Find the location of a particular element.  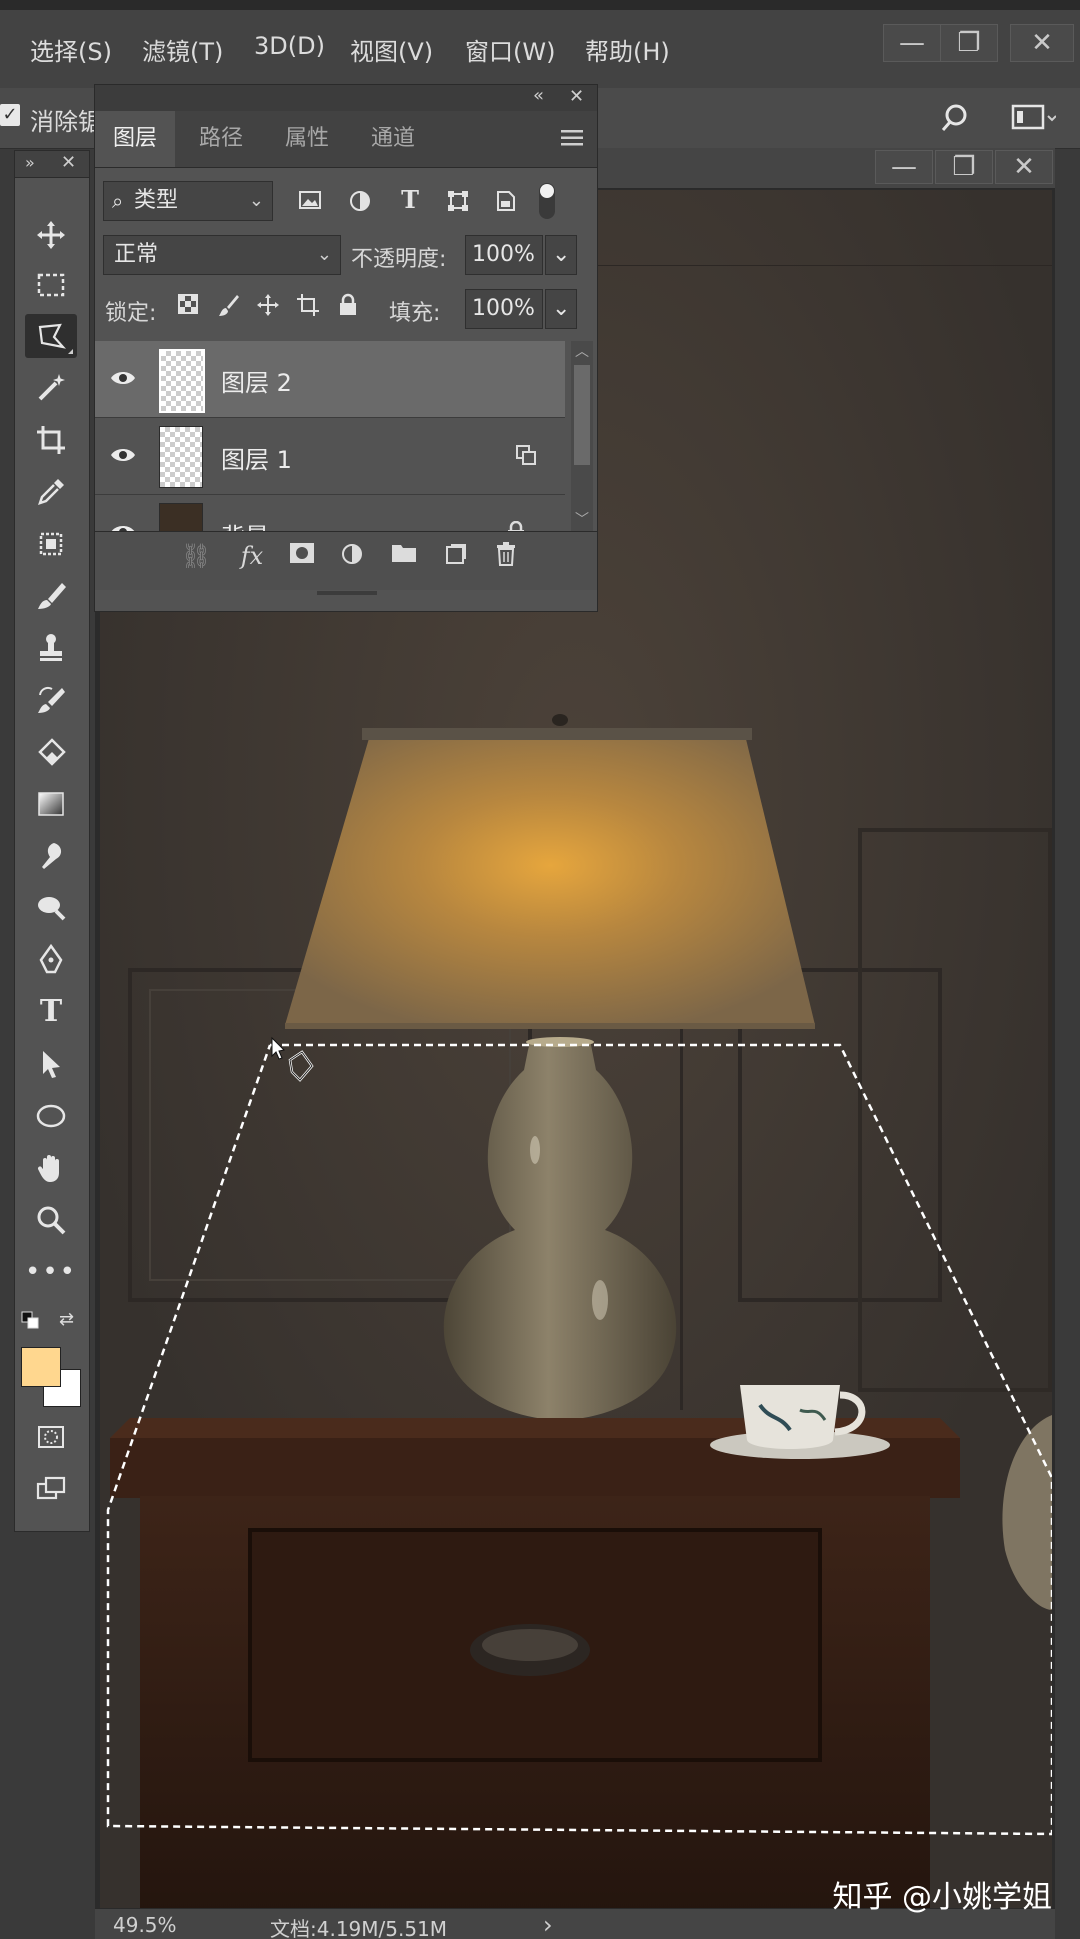

panel-close-icon: ✕ is located at coordinates (576, 96).